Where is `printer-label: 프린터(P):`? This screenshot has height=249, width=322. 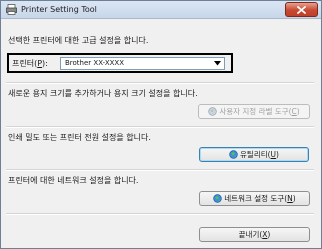
printer-label: 프린터(P): is located at coordinates (30, 63).